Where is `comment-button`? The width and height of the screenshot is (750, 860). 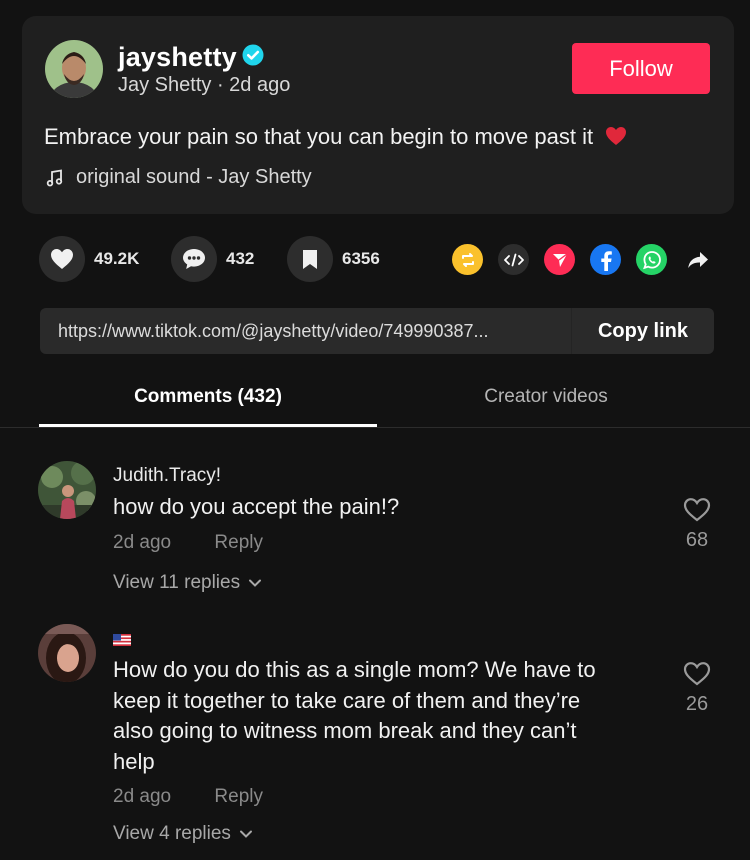 comment-button is located at coordinates (194, 259).